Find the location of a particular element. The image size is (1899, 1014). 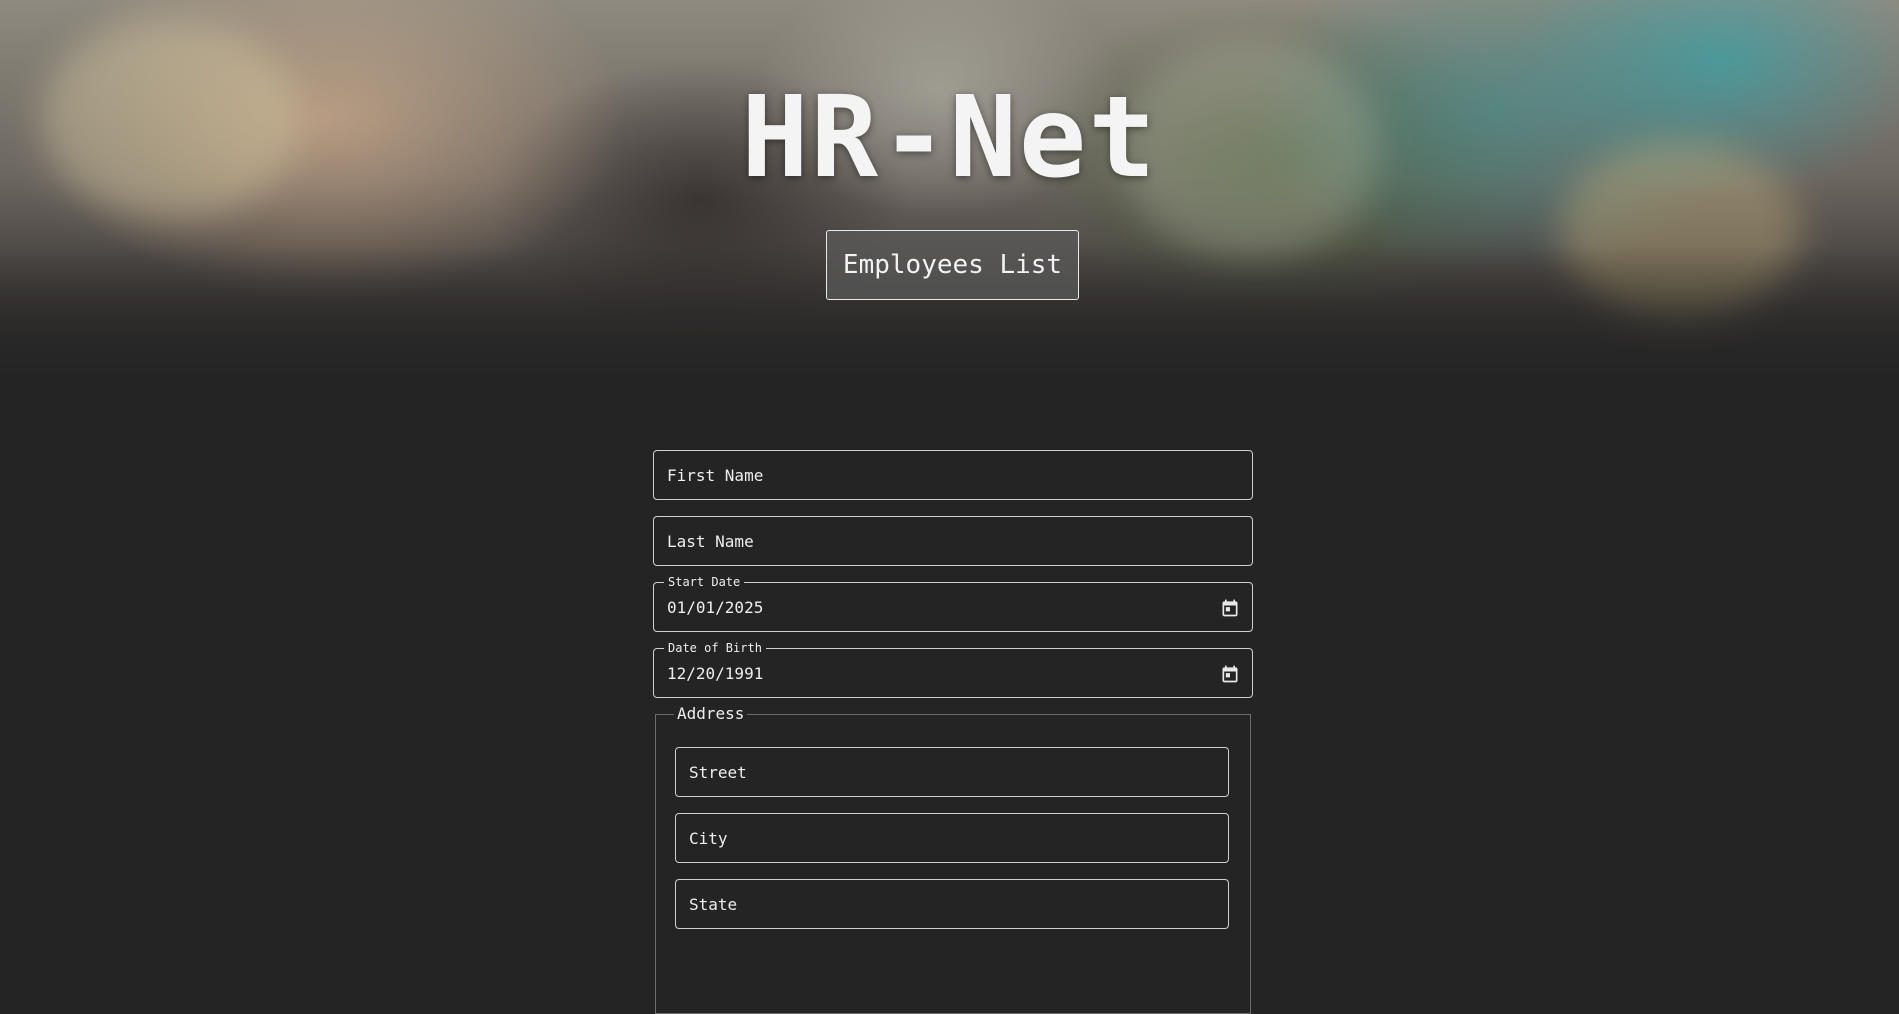

first-name-field is located at coordinates (953, 475).